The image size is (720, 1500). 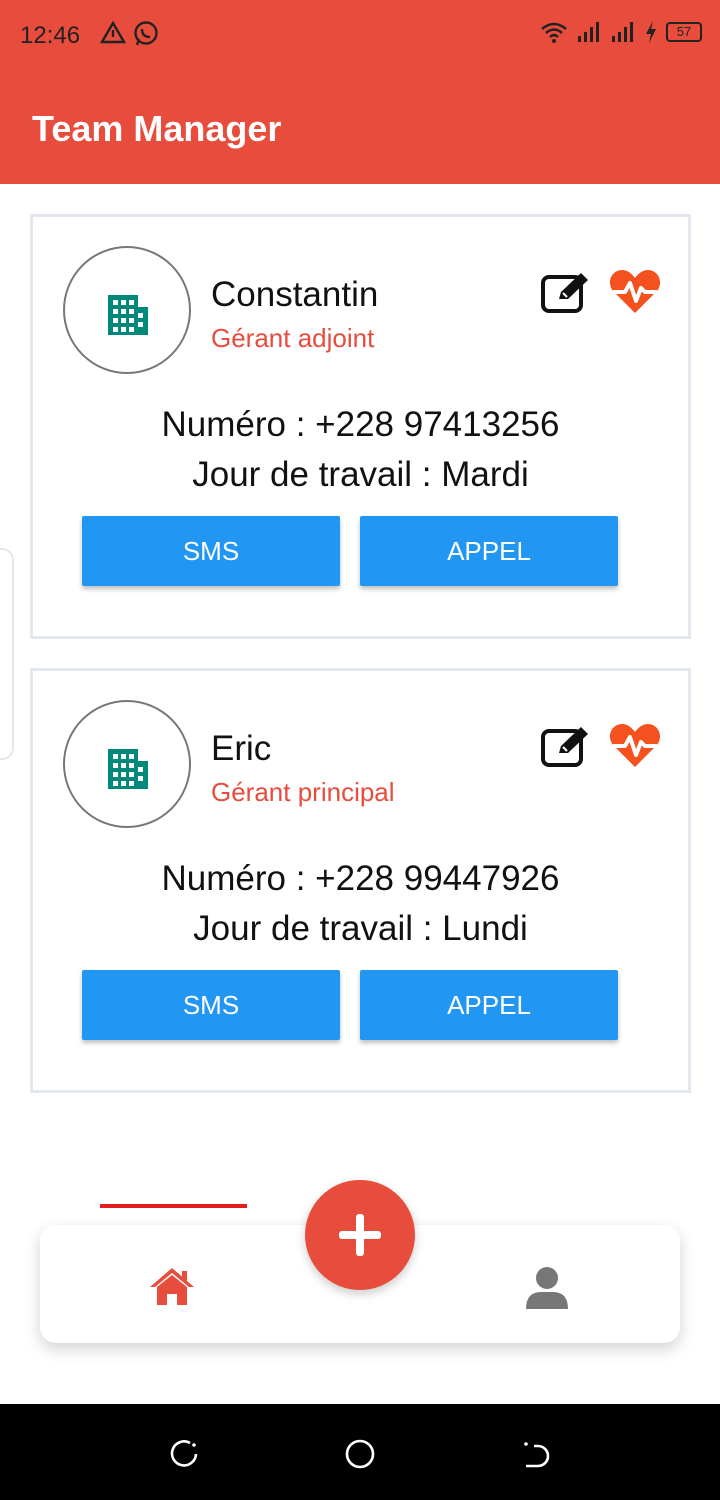 What do you see at coordinates (295, 294) in the screenshot?
I see `member-name: Constantin` at bounding box center [295, 294].